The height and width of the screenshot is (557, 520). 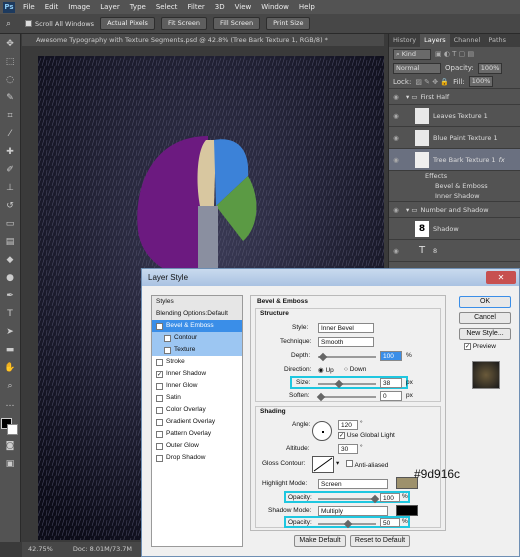 What do you see at coordinates (110, 7) in the screenshot?
I see `menu-layer: Layer` at bounding box center [110, 7].